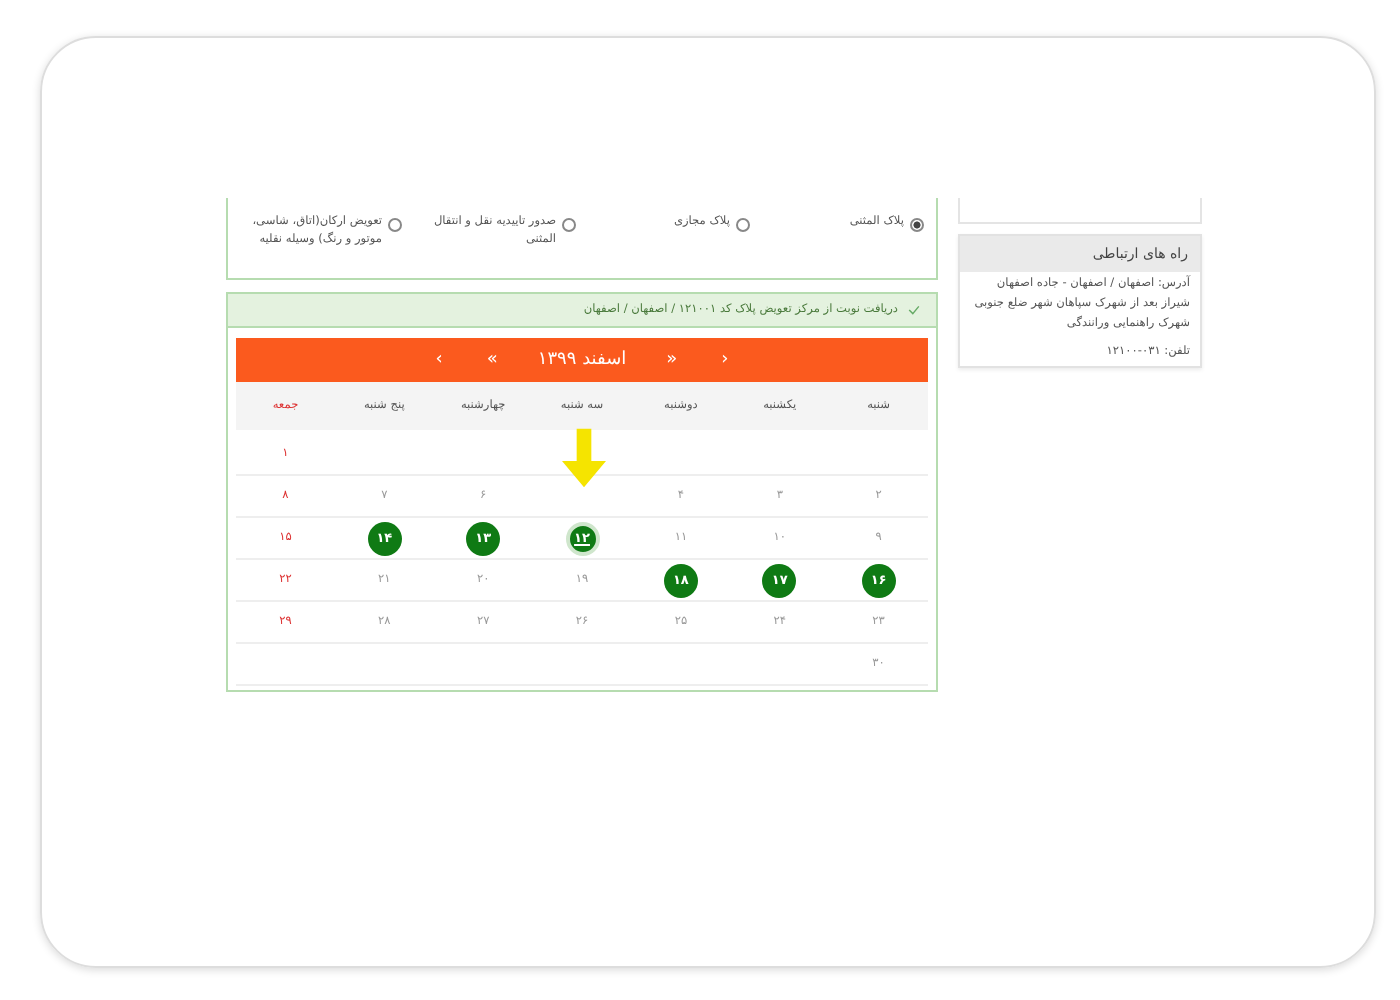  I want to click on next-year-button: », so click(492, 360).